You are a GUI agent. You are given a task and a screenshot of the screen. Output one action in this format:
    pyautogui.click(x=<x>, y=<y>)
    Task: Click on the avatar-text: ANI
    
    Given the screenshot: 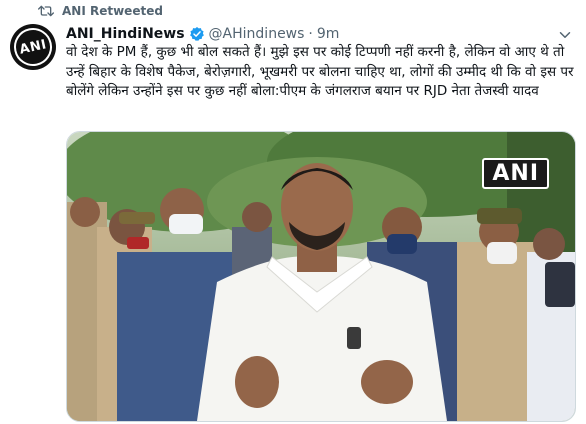 What is the action you would take?
    pyautogui.click(x=33, y=47)
    